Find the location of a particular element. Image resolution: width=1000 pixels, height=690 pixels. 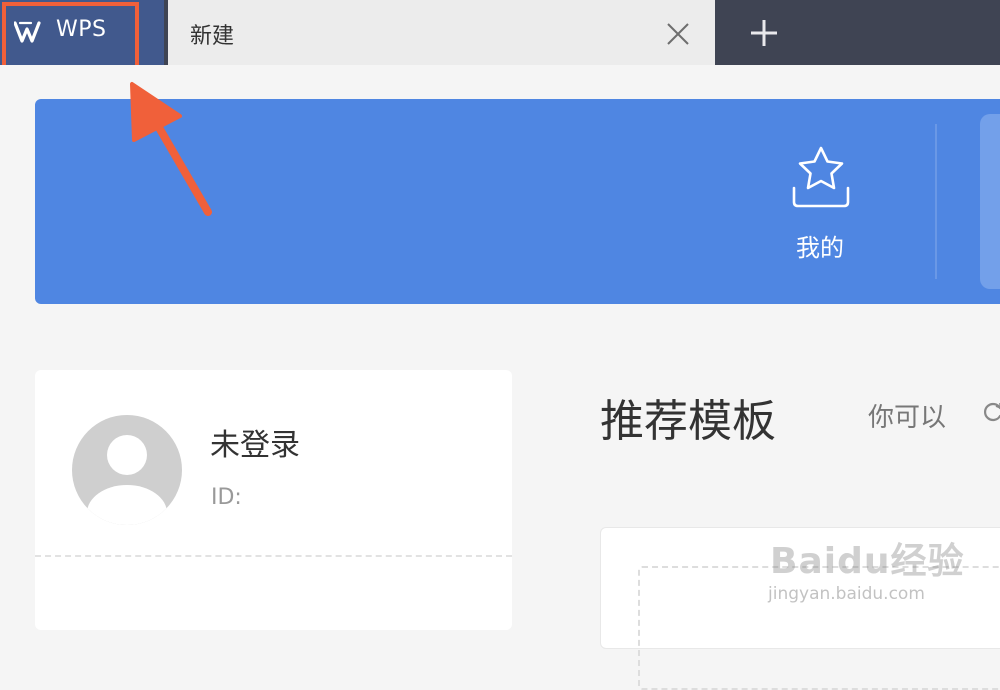

annotation-highlight-box is located at coordinates (70, 35).